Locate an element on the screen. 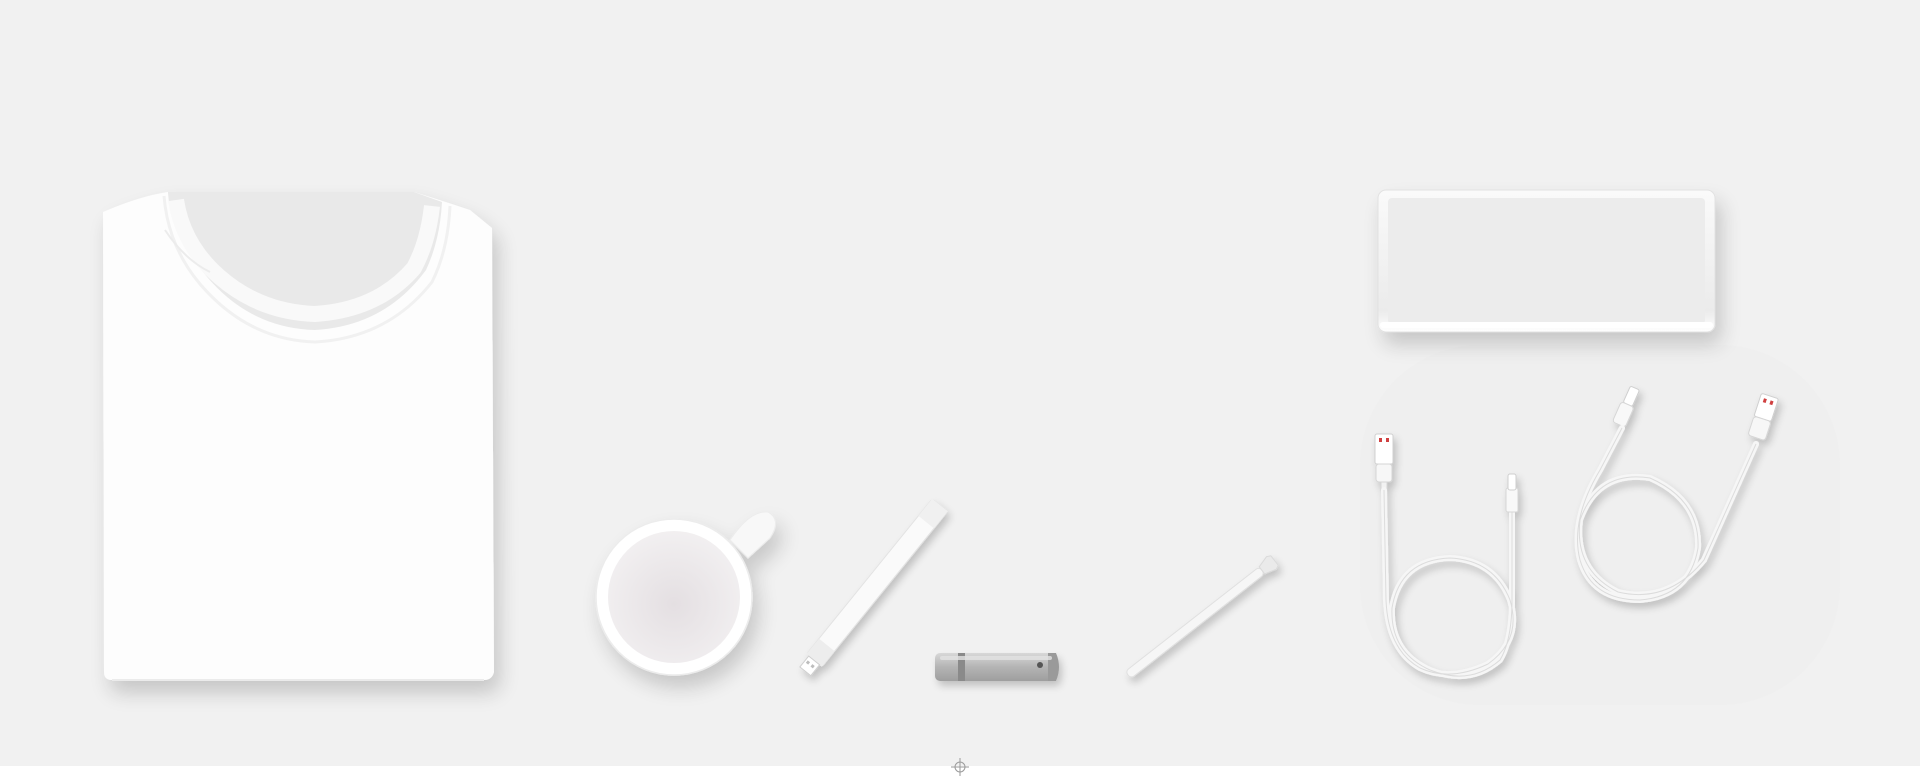  power-bank is located at coordinates (1546, 261).